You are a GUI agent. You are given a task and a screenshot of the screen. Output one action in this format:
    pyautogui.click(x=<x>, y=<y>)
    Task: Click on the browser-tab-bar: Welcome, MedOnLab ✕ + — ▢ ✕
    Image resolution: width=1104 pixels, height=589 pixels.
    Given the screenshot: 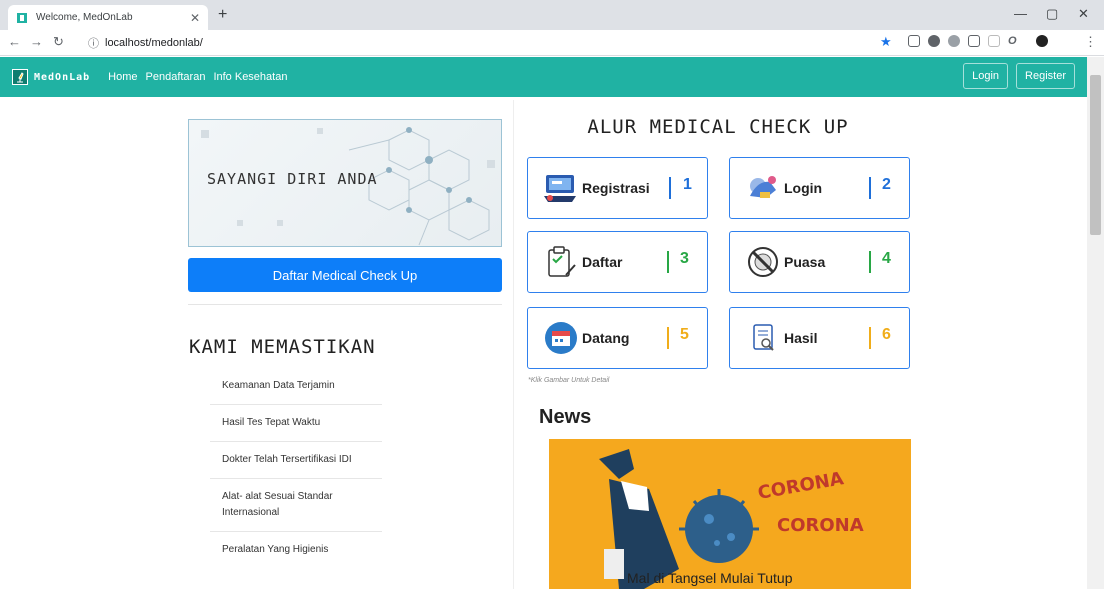 What is the action you would take?
    pyautogui.click(x=552, y=15)
    